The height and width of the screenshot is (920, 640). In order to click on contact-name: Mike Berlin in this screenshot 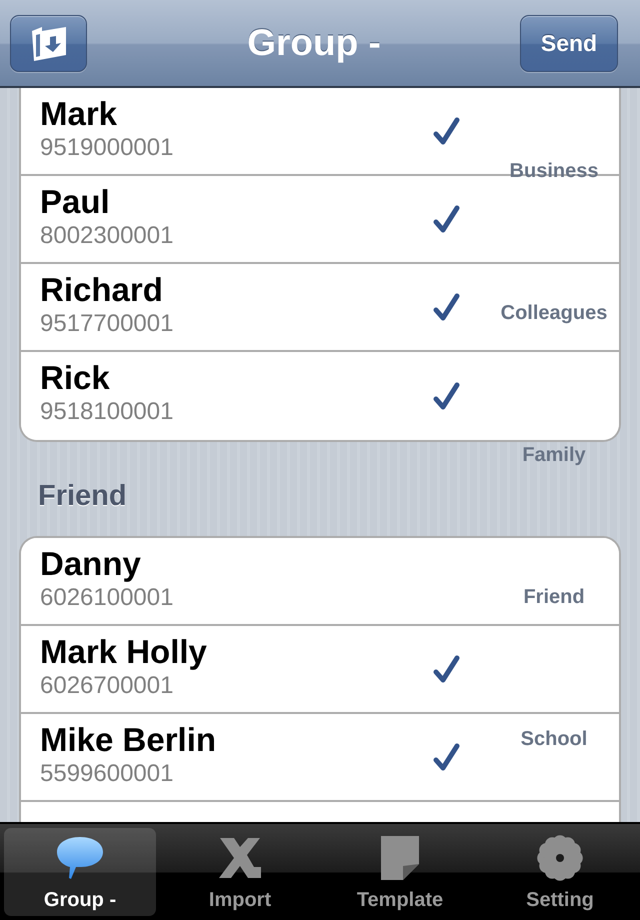, I will do `click(128, 740)`.